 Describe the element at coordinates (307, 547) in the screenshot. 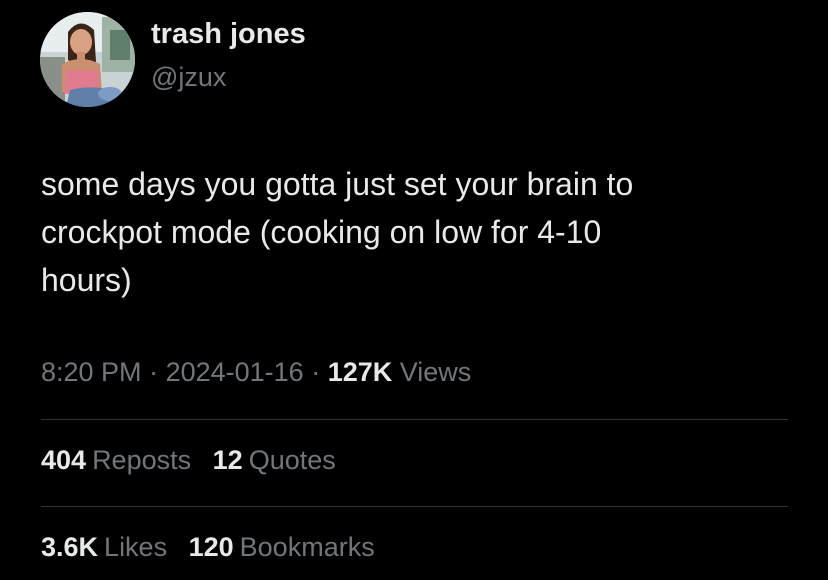

I see `bookmarks-label: Bookmarks` at that location.